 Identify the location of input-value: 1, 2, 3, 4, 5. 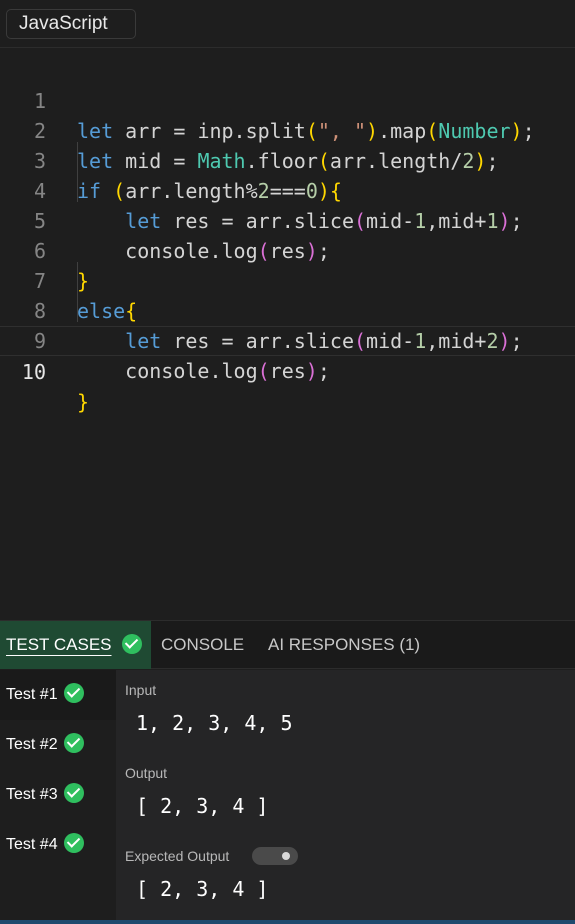
(214, 723).